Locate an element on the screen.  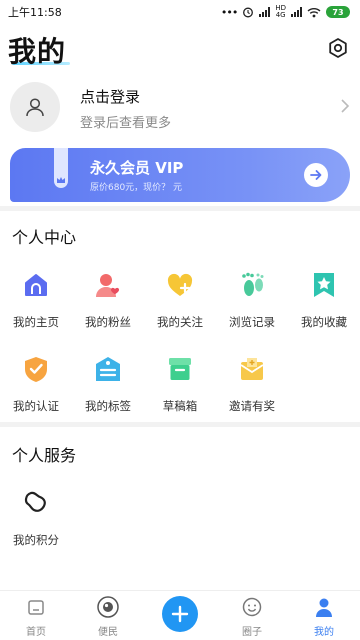
drafts-box-icon is located at coordinates (180, 369).